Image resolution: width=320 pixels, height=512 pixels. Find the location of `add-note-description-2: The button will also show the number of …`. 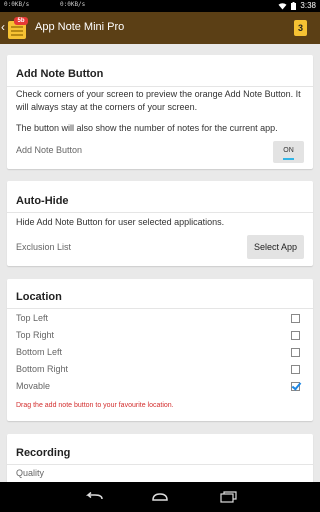

add-note-description-2: The button will also show the number of … is located at coordinates (147, 128).